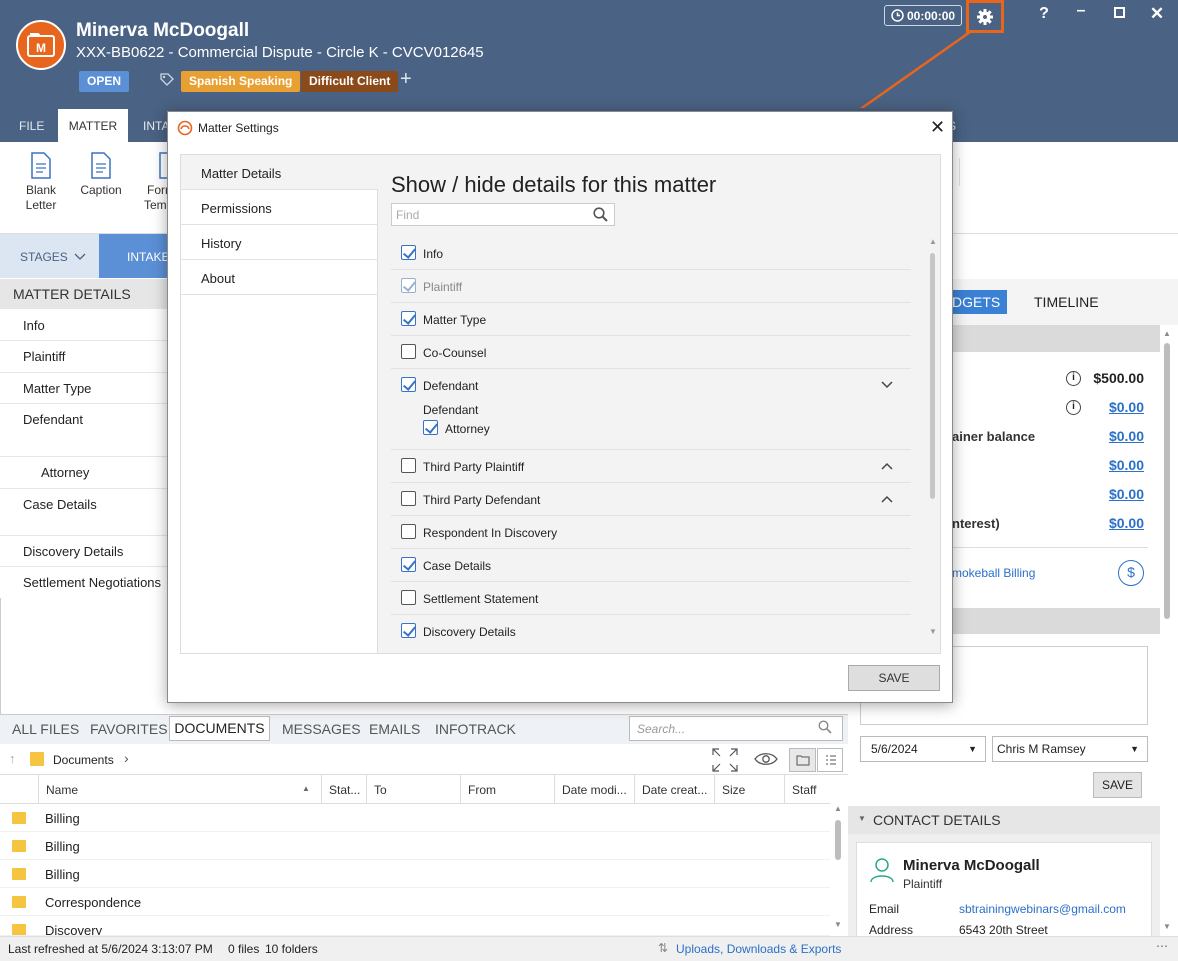 The image size is (1178, 961). What do you see at coordinates (83, 760) in the screenshot?
I see `breadcrumb-documents: Documents` at bounding box center [83, 760].